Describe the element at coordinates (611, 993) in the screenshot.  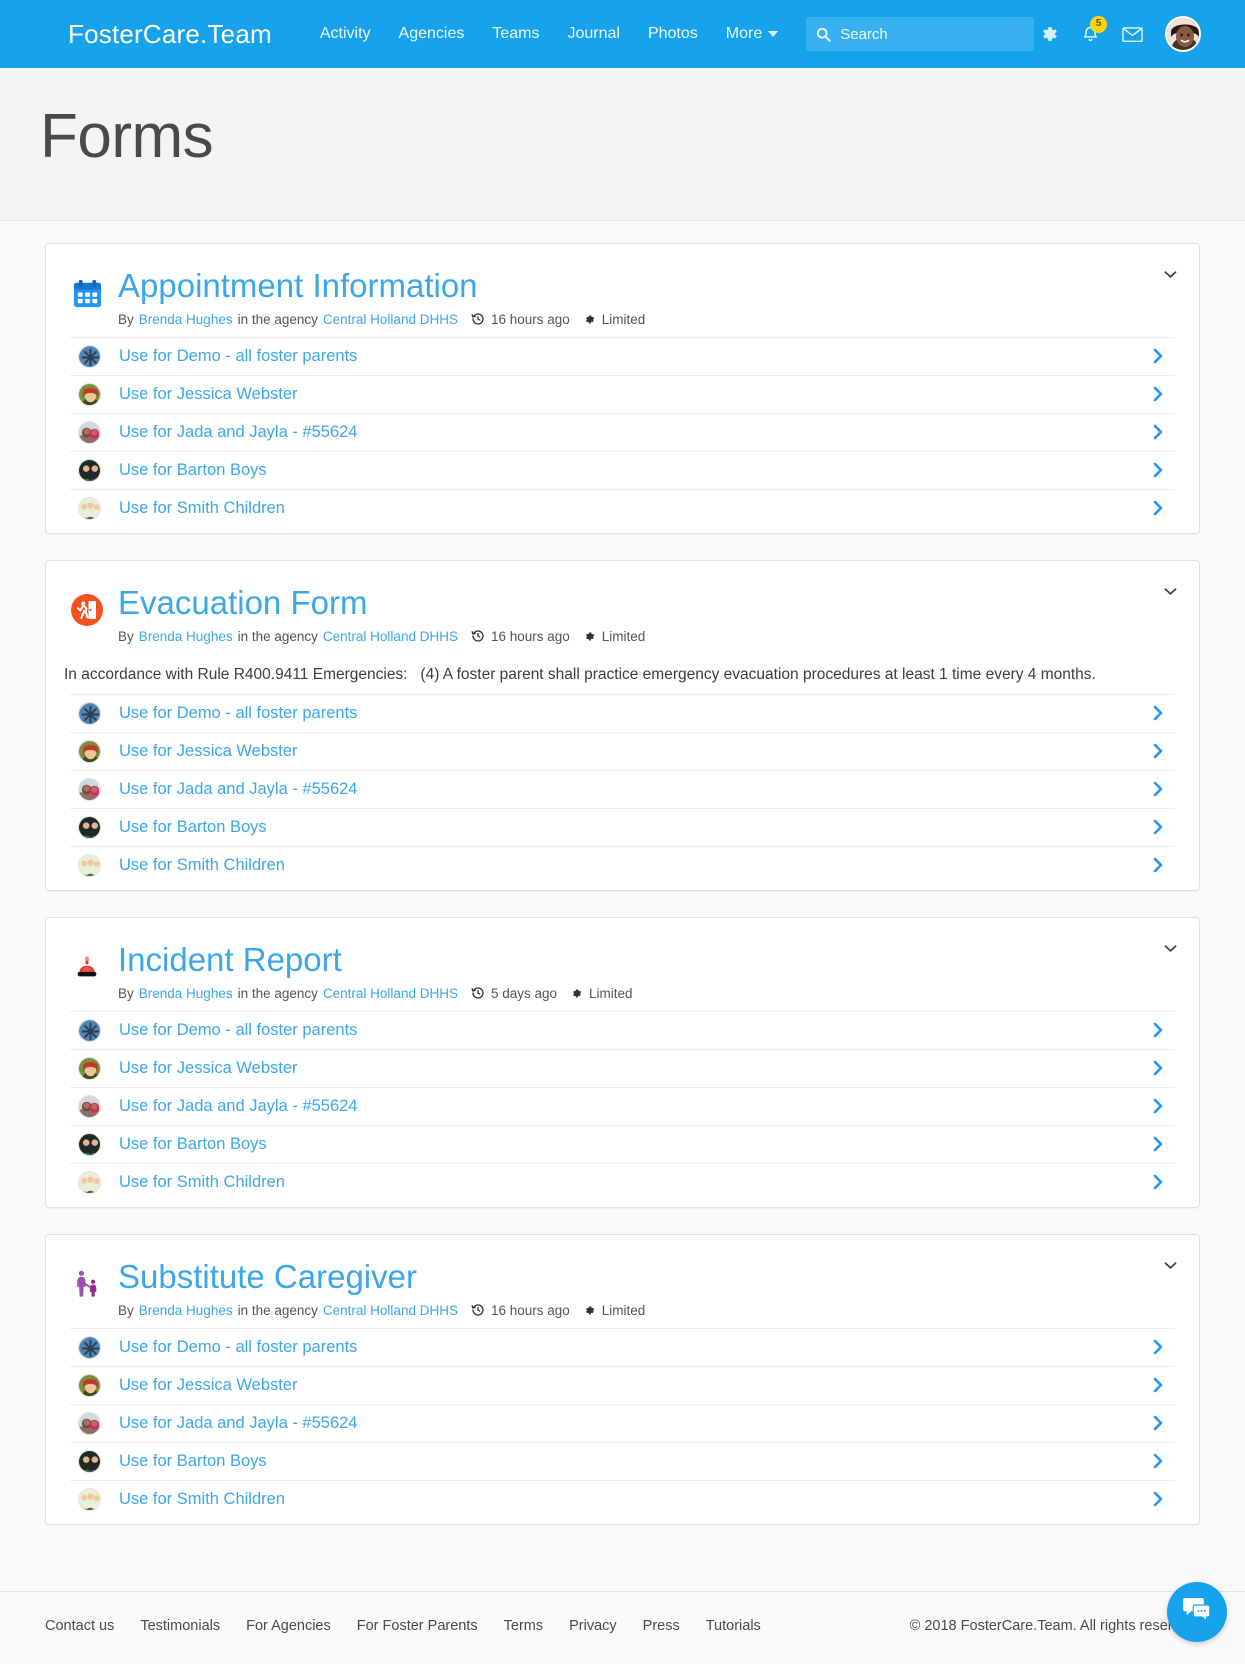
I see `form-visibility-label: Limited` at that location.